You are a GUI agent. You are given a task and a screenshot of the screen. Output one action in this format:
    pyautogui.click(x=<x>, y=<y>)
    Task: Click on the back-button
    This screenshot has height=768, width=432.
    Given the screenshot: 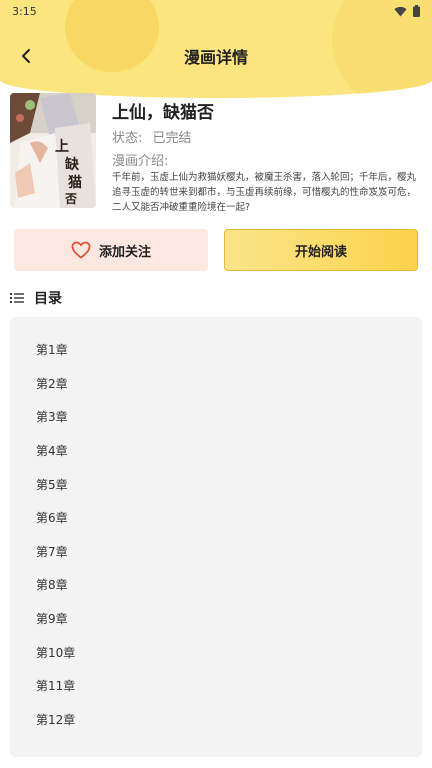 What is the action you would take?
    pyautogui.click(x=26, y=56)
    